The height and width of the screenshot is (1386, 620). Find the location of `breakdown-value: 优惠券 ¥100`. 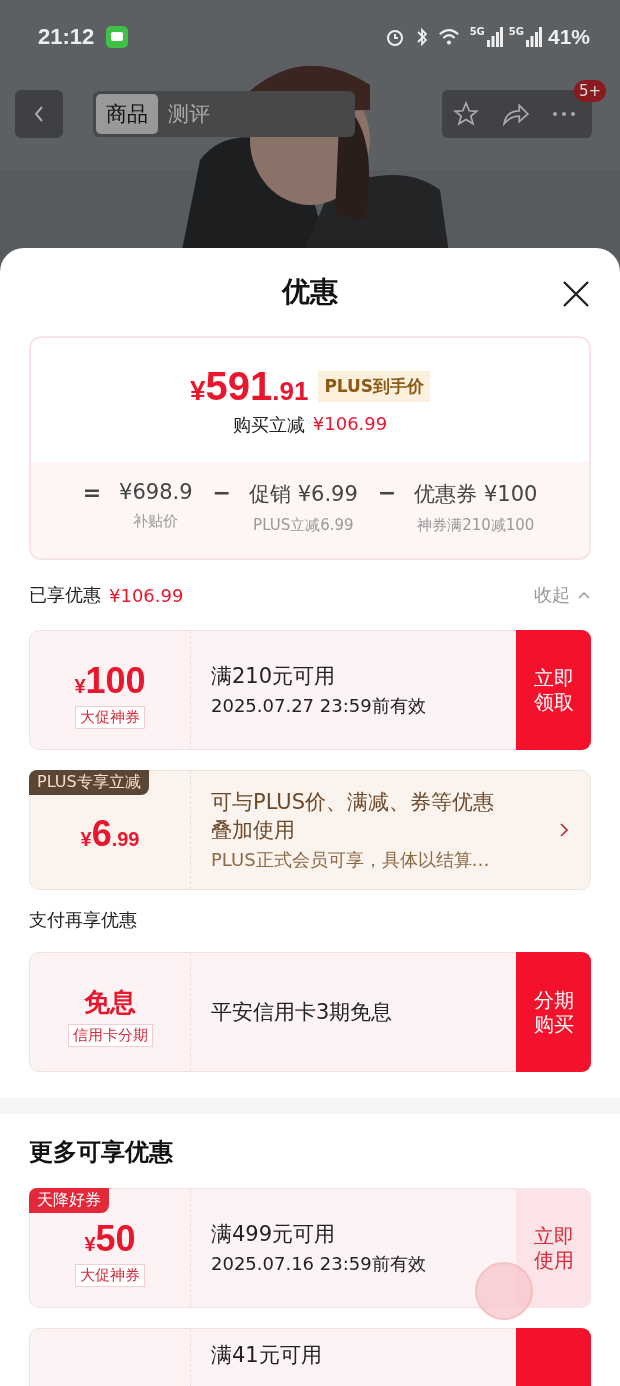

breakdown-value: 优惠券 ¥100 is located at coordinates (476, 494).